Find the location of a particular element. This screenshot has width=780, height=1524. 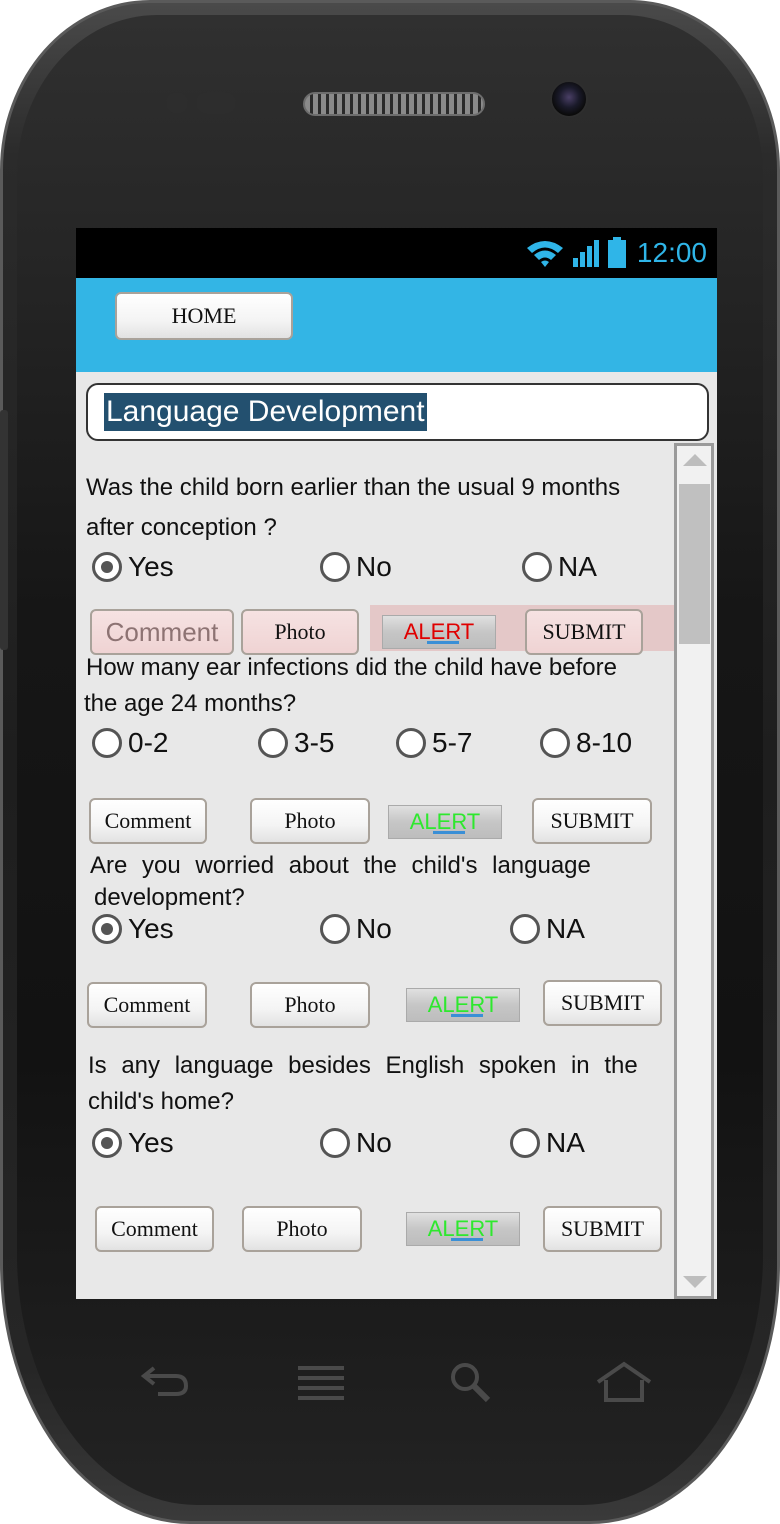

q4-photo-button: Photo is located at coordinates (302, 1229).